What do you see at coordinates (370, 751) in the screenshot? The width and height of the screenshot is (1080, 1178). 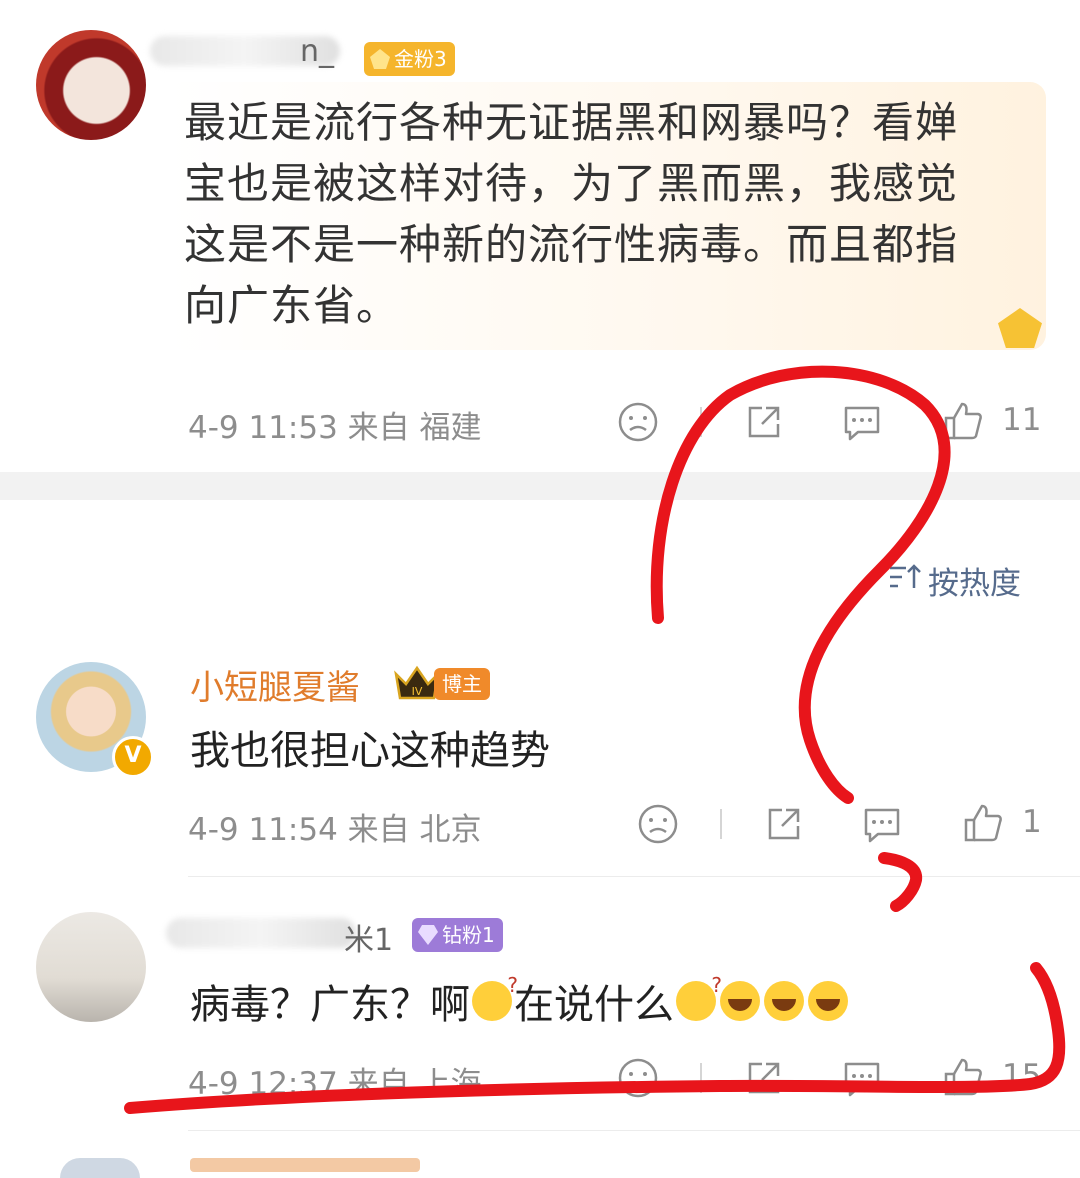 I see `comment-text: 我也很担心这种趋势` at bounding box center [370, 751].